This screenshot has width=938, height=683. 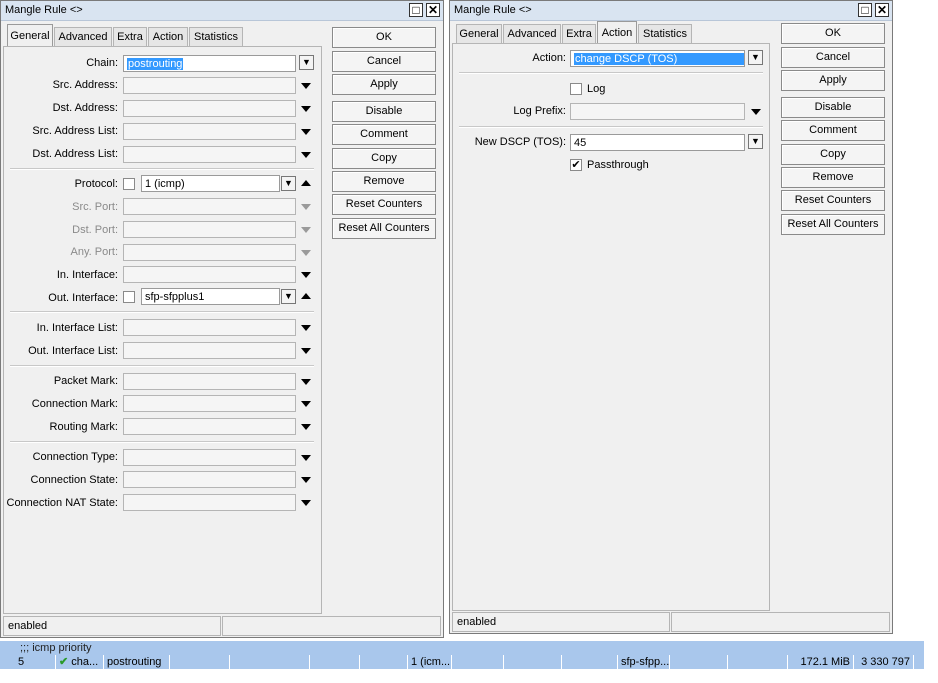 I want to click on log-prefix-field, so click(x=657, y=111).